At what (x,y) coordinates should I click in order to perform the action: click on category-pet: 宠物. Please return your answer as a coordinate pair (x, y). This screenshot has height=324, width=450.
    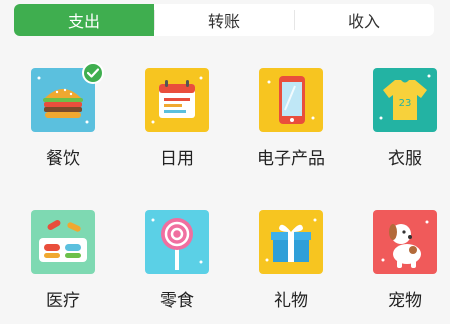
    Looking at the image, I should click on (402, 264).